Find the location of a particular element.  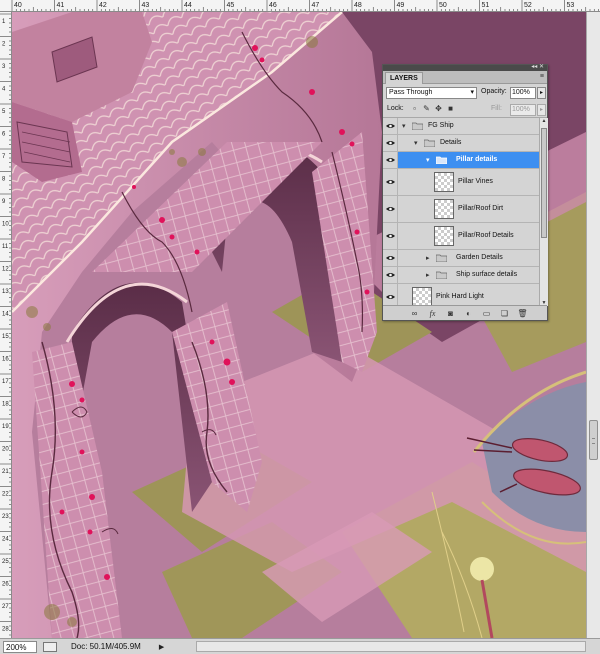

lock-all-icon: ■ is located at coordinates (450, 109).